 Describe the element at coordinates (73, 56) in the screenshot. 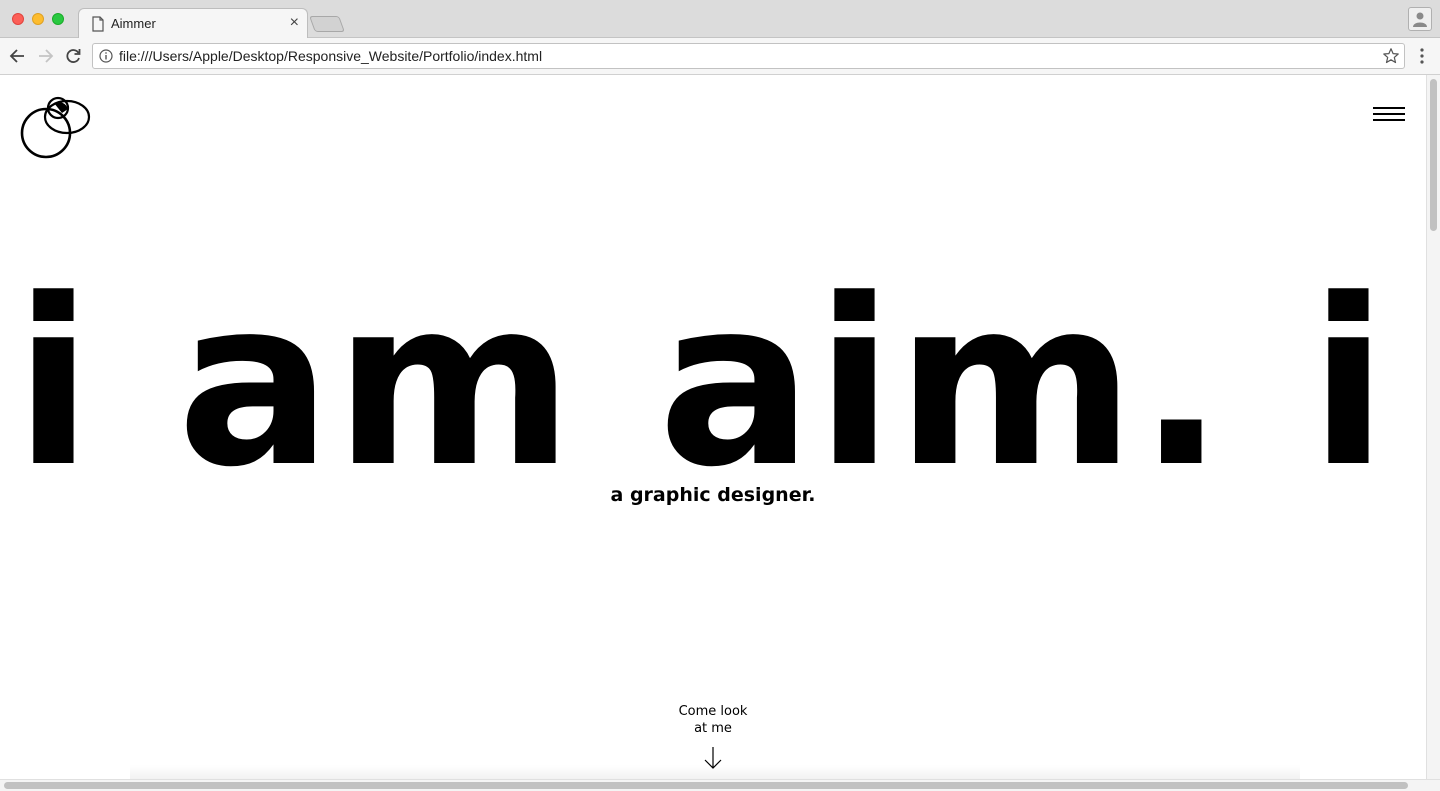

I see `reload-icon` at that location.